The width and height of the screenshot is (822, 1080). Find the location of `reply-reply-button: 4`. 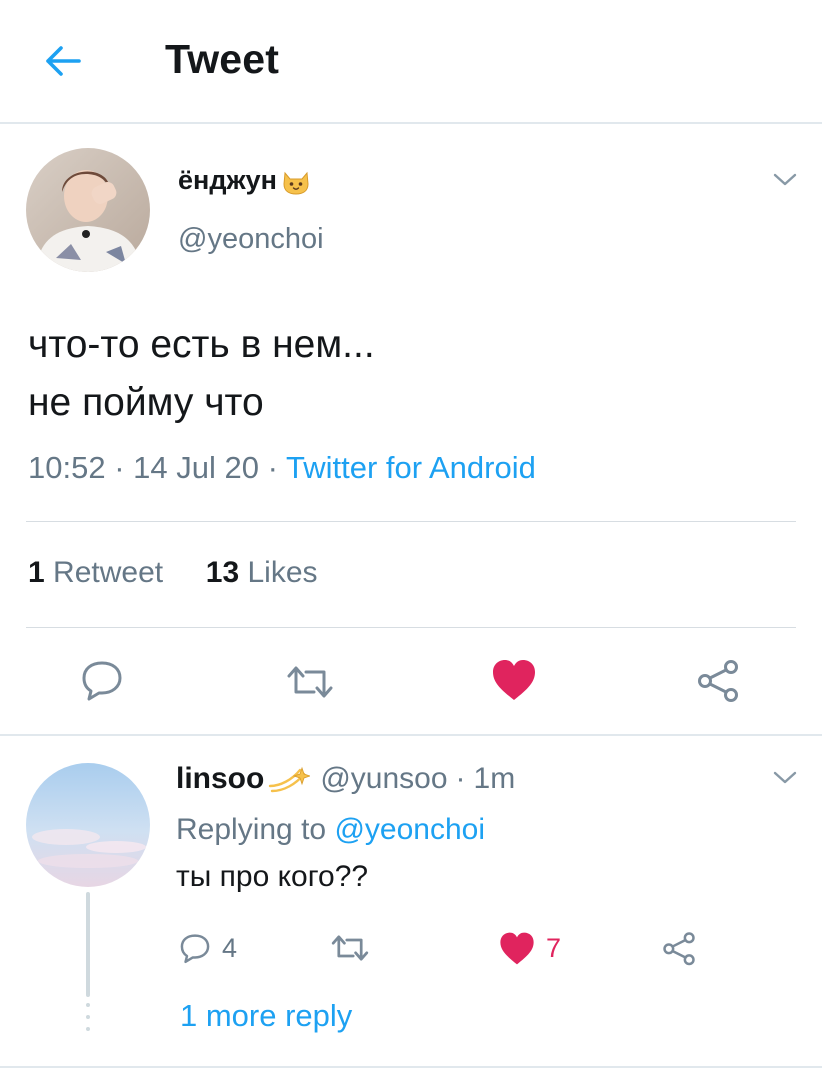

reply-reply-button: 4 is located at coordinates (207, 948).